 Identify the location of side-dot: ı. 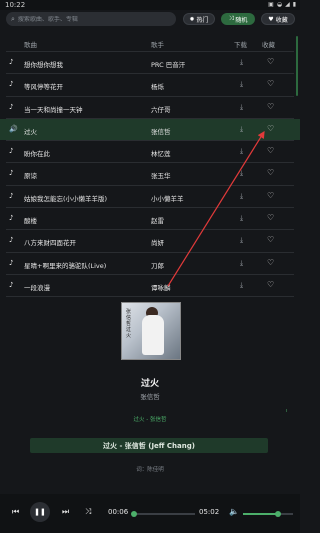
(287, 411).